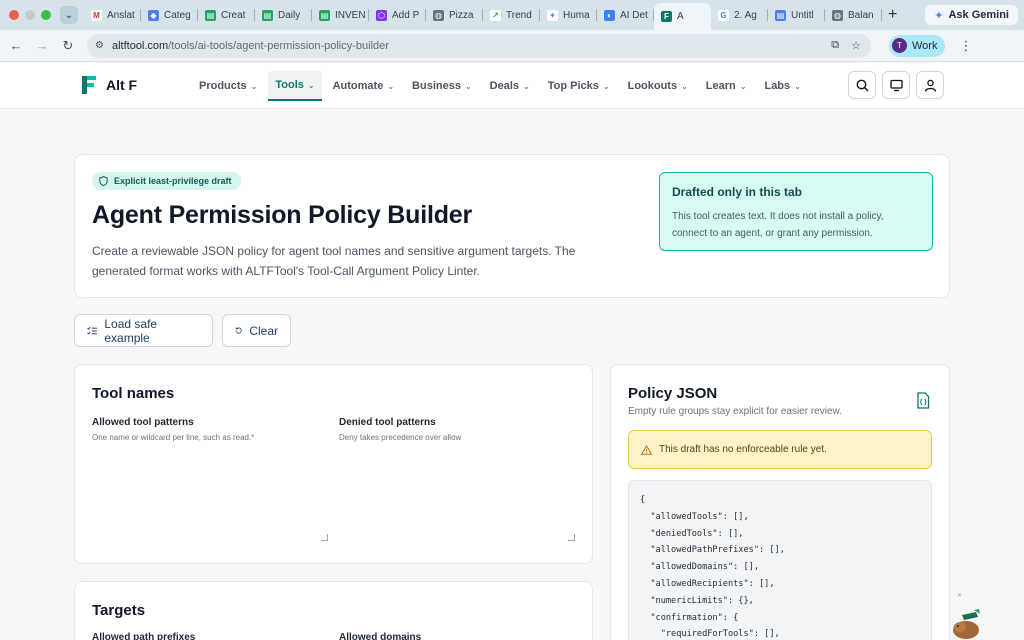  I want to click on nav-item-learn: Learn ⌄, so click(726, 86).